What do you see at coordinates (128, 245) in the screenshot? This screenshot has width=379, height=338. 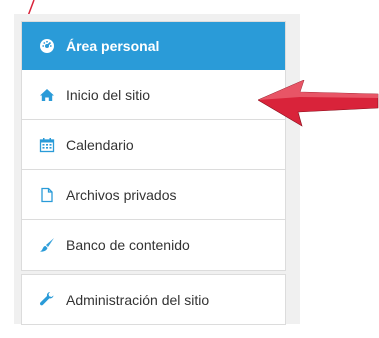 I see `nav-item-label: Banco de contenido` at bounding box center [128, 245].